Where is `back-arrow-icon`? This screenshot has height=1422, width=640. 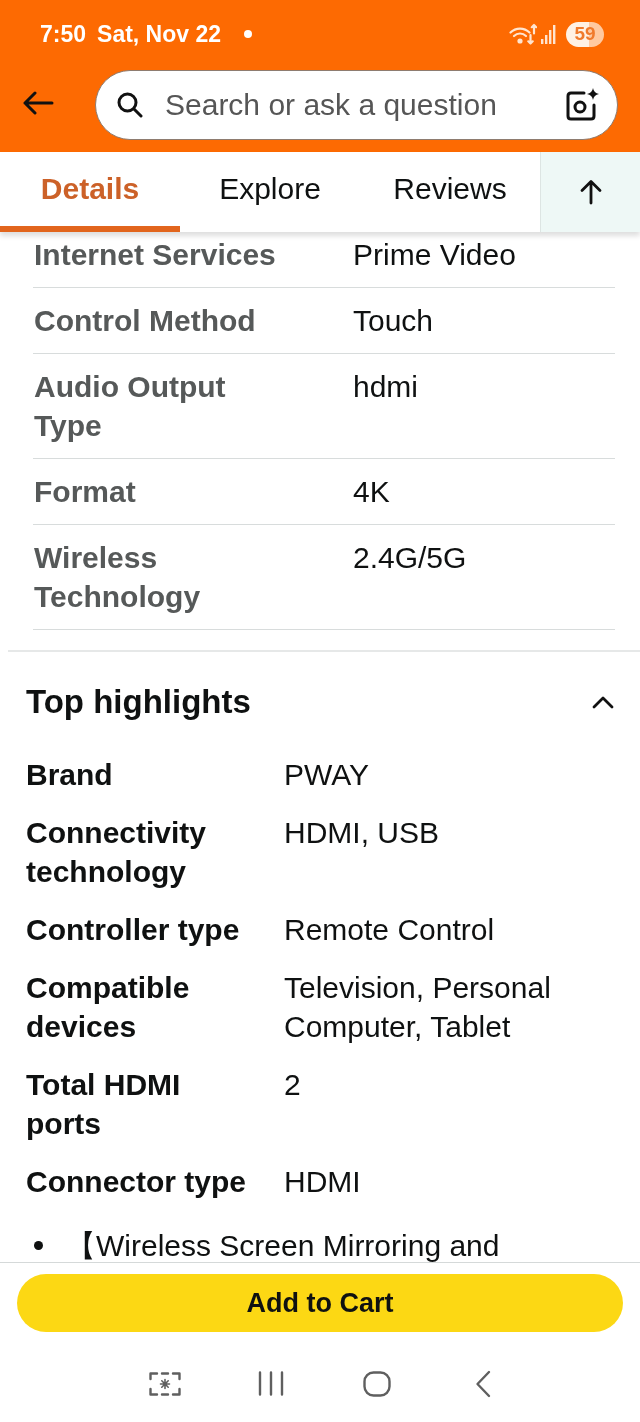
back-arrow-icon is located at coordinates (38, 103).